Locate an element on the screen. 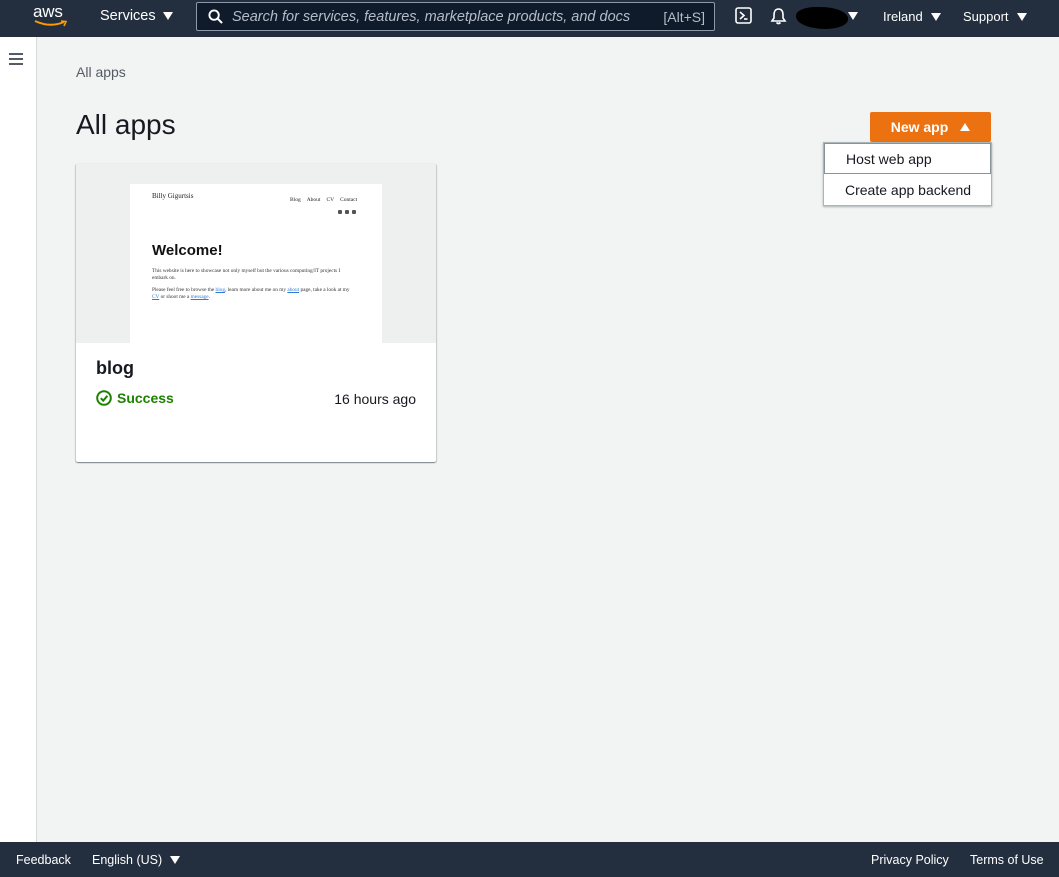 Image resolution: width=1059 pixels, height=877 pixels. app-name: blog is located at coordinates (115, 368).